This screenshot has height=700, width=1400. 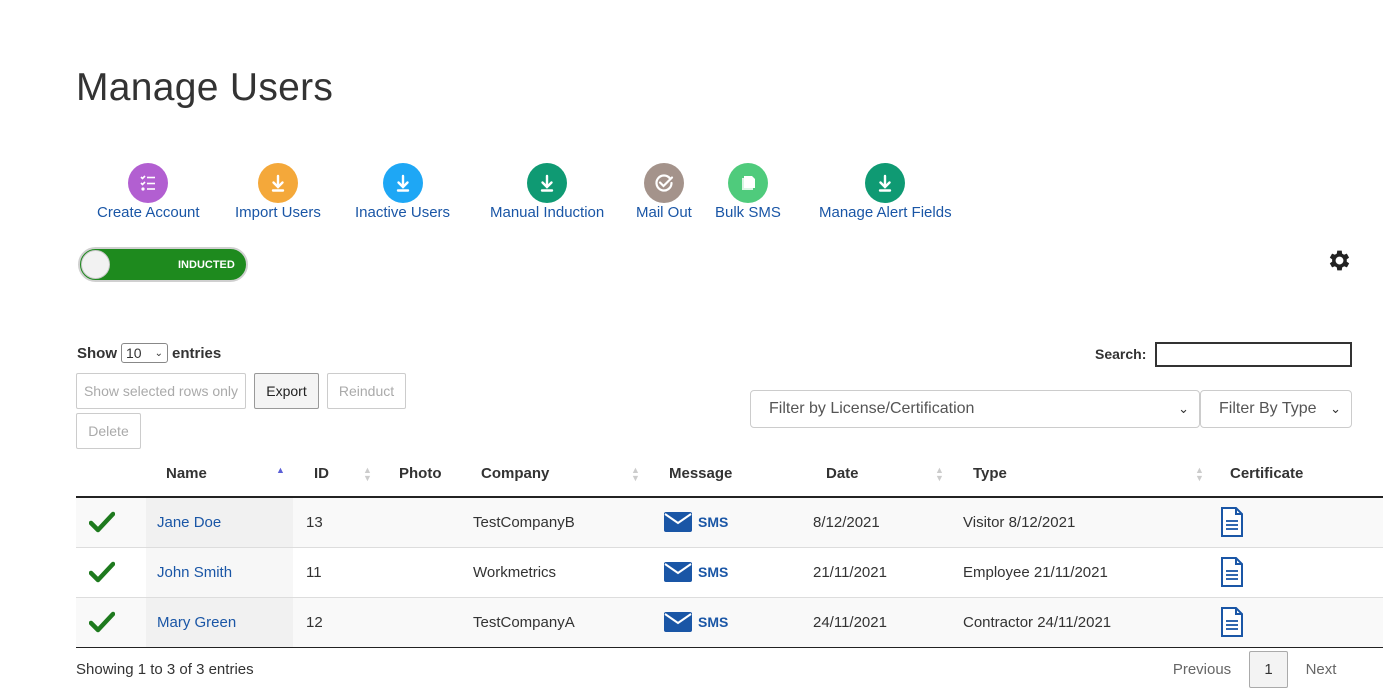 I want to click on user-type: Contractor 24/11/2021, so click(x=1037, y=622).